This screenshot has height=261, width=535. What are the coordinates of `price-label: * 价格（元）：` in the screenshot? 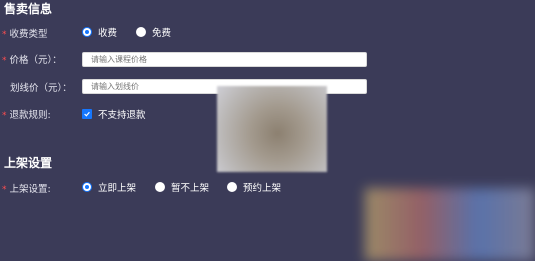 It's located at (32, 59).